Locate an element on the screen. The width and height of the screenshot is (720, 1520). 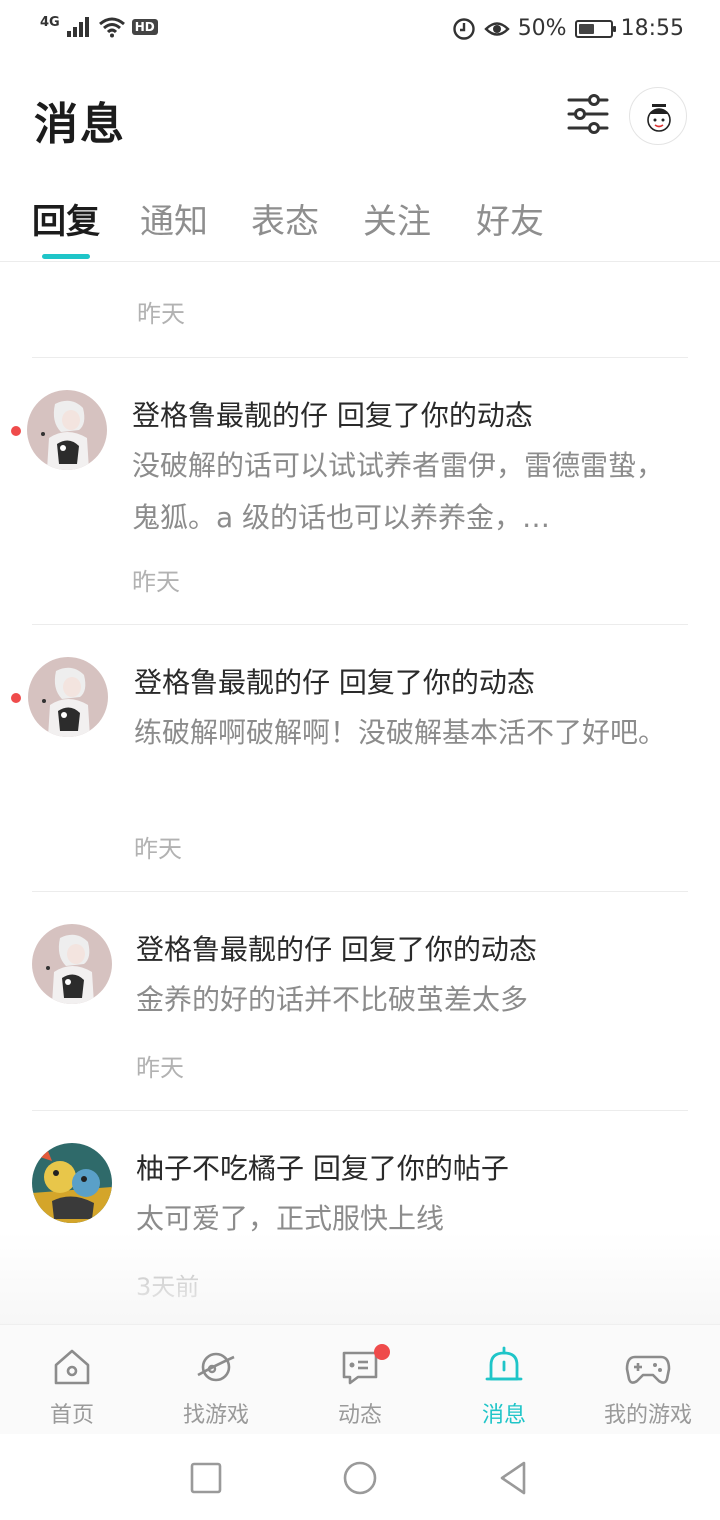
nav-label: 消息 is located at coordinates (503, 1415).